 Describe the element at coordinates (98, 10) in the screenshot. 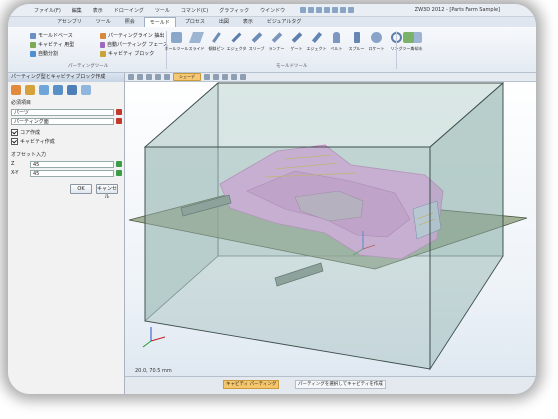

I see `menu-item-view: 表示` at that location.